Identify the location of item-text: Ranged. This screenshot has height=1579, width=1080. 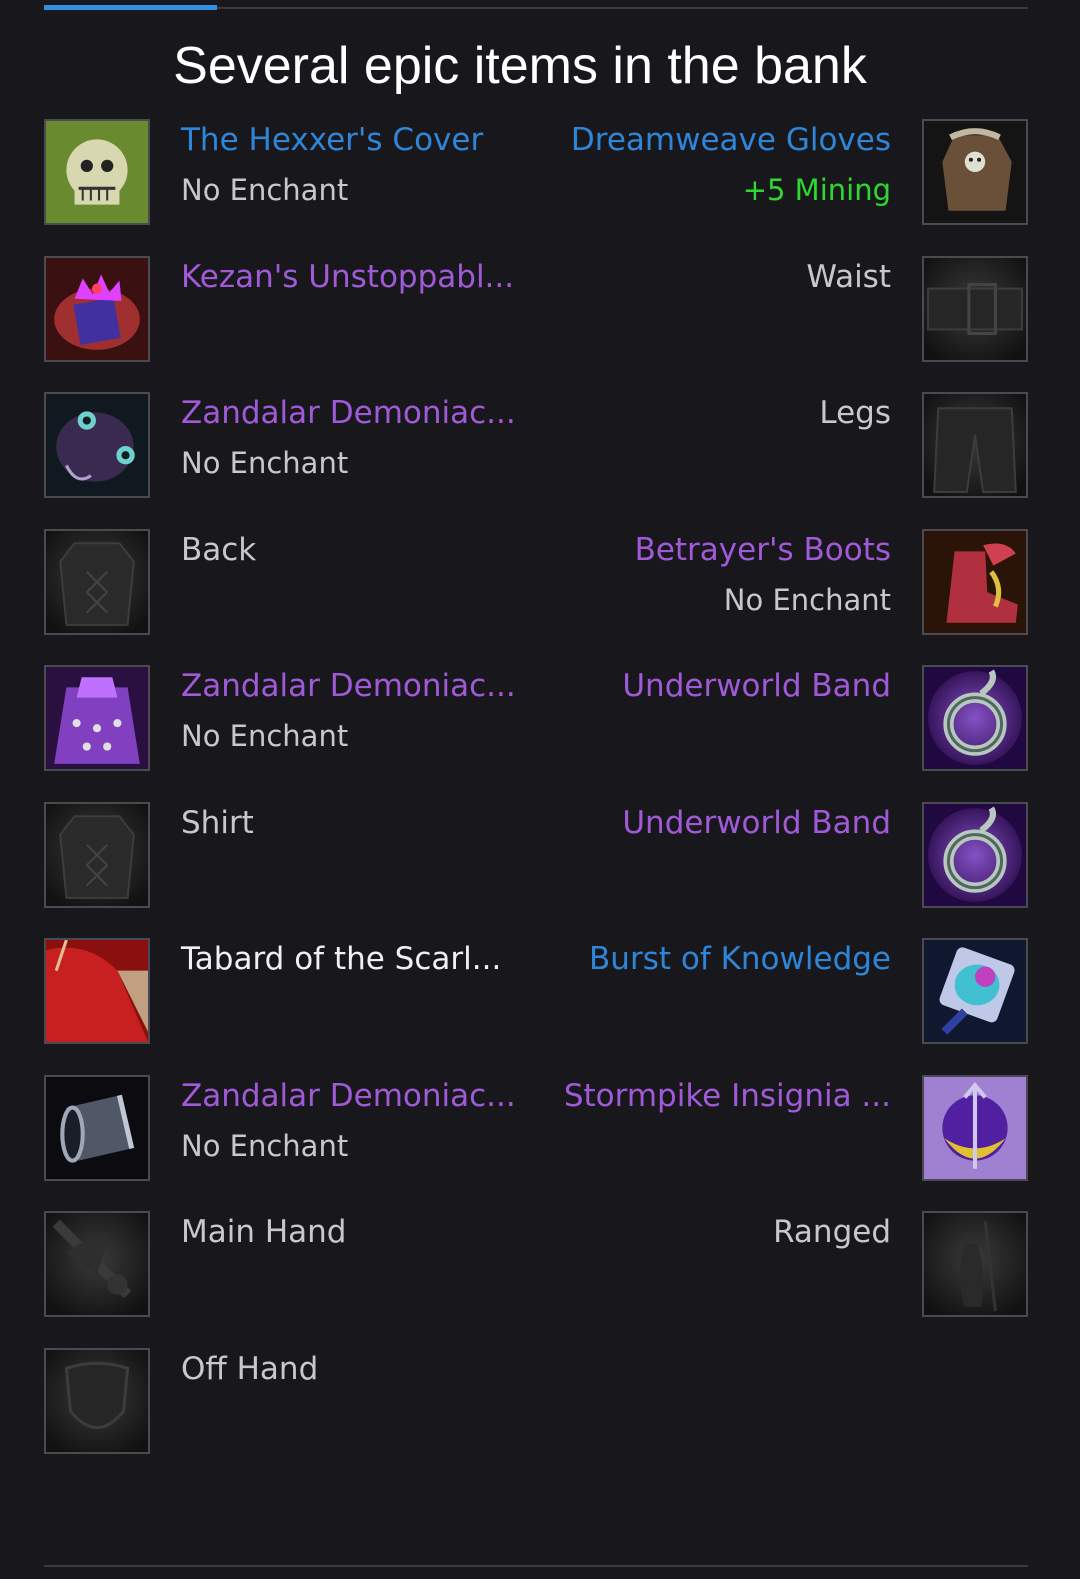
(832, 1232).